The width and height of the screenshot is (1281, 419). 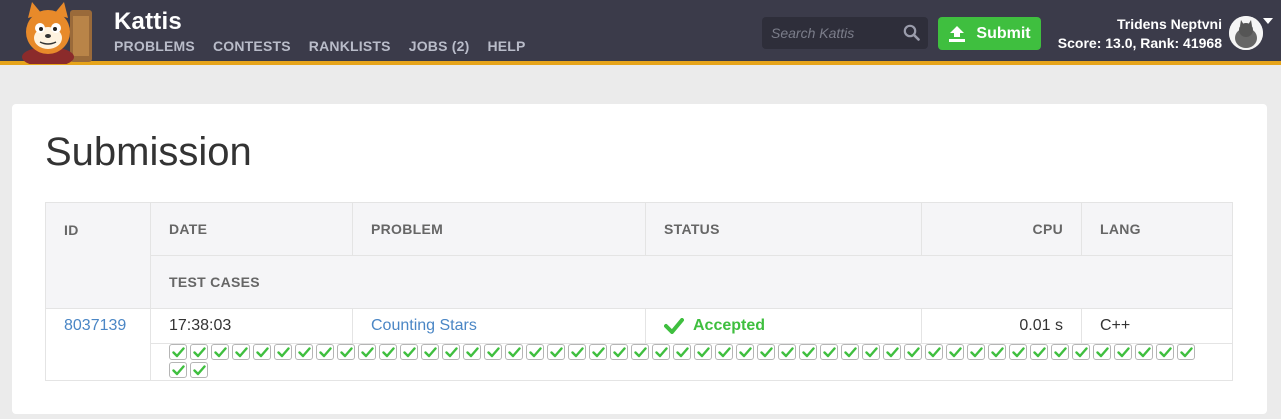 I want to click on col-header-id: ID, so click(x=98, y=255).